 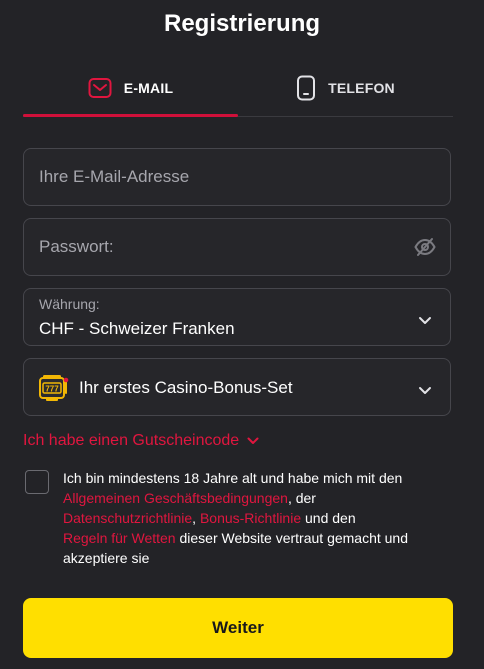 I want to click on email-field, so click(x=237, y=177).